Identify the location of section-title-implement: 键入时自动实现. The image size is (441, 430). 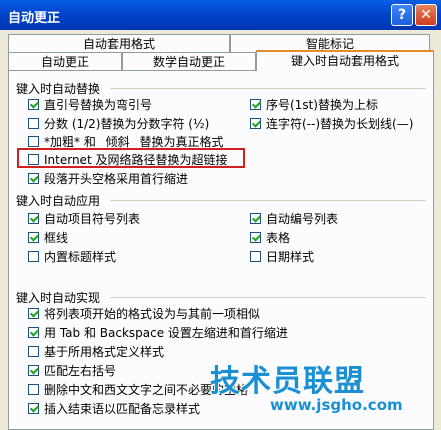
(58, 298).